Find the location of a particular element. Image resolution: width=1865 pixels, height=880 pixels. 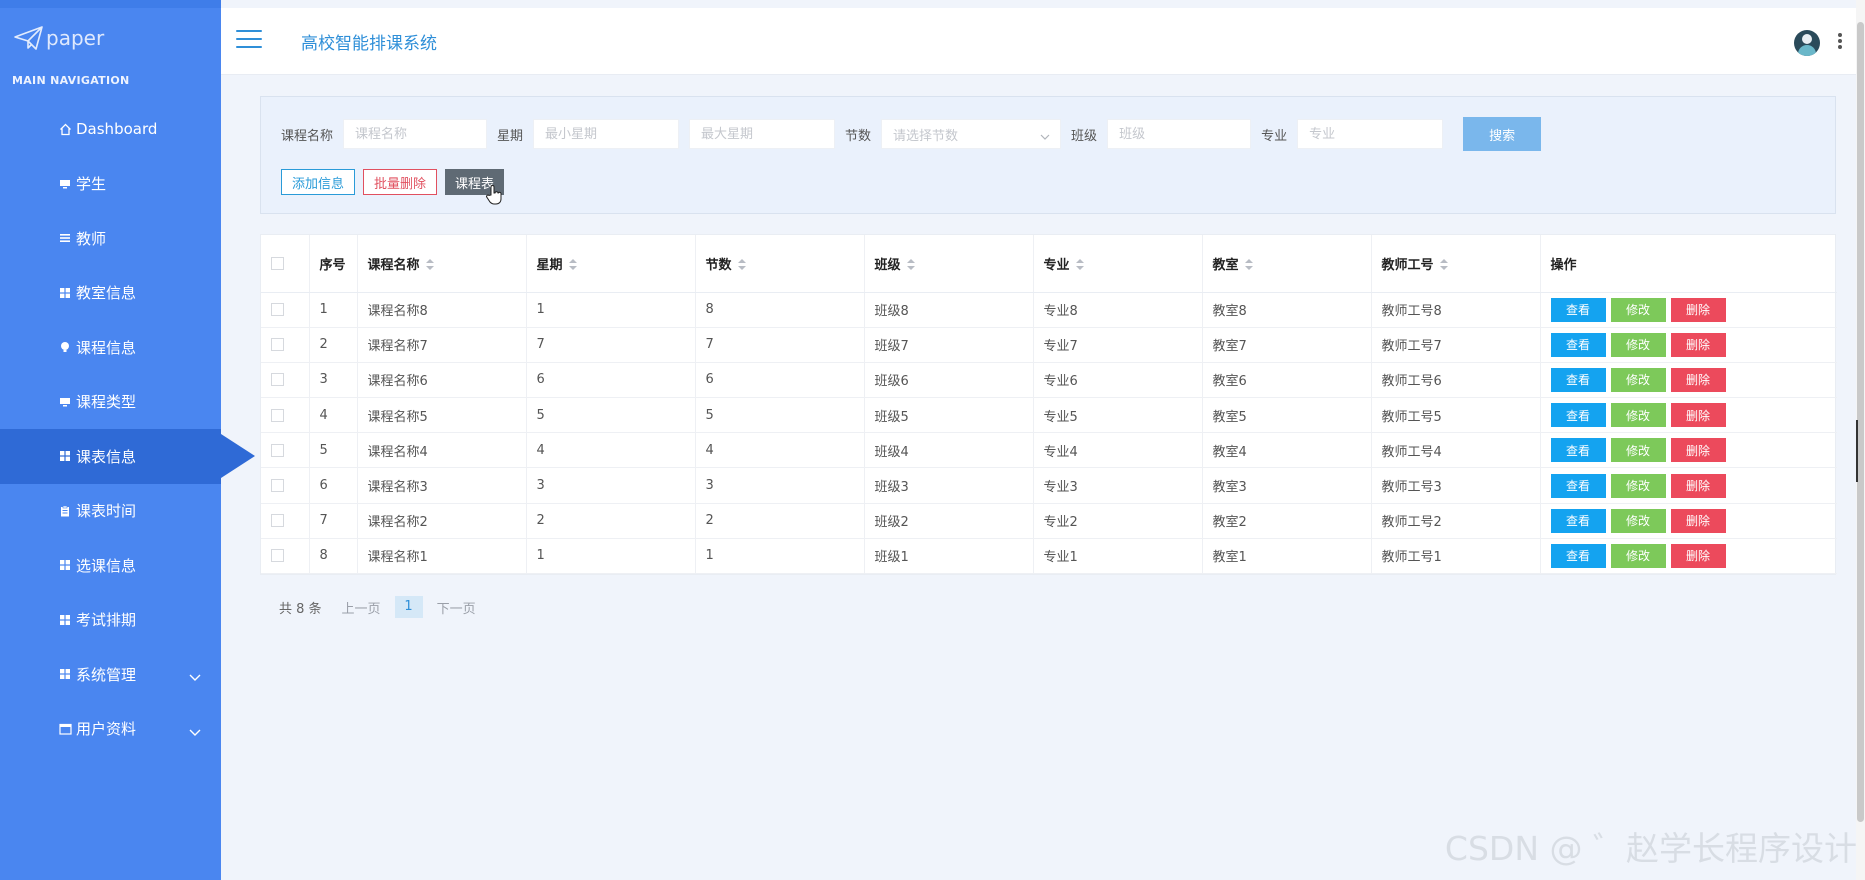

sidebar-item-timetable: 课表信息 is located at coordinates (127, 456).